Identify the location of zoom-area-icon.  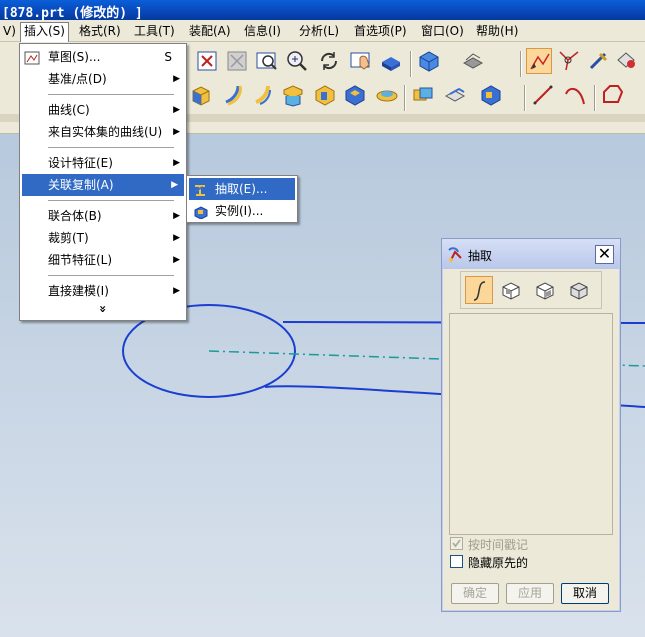
(267, 61).